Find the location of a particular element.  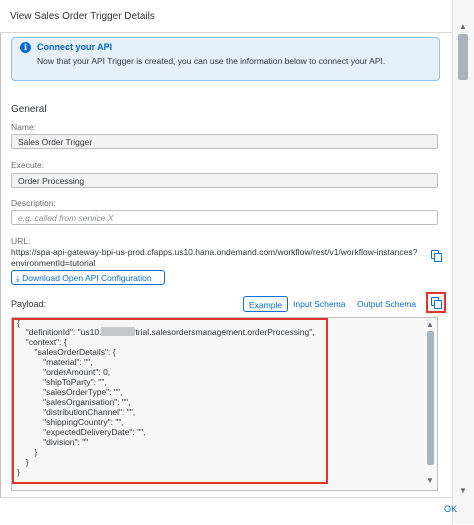

name-field: Sales Order Trigger is located at coordinates (224, 141).